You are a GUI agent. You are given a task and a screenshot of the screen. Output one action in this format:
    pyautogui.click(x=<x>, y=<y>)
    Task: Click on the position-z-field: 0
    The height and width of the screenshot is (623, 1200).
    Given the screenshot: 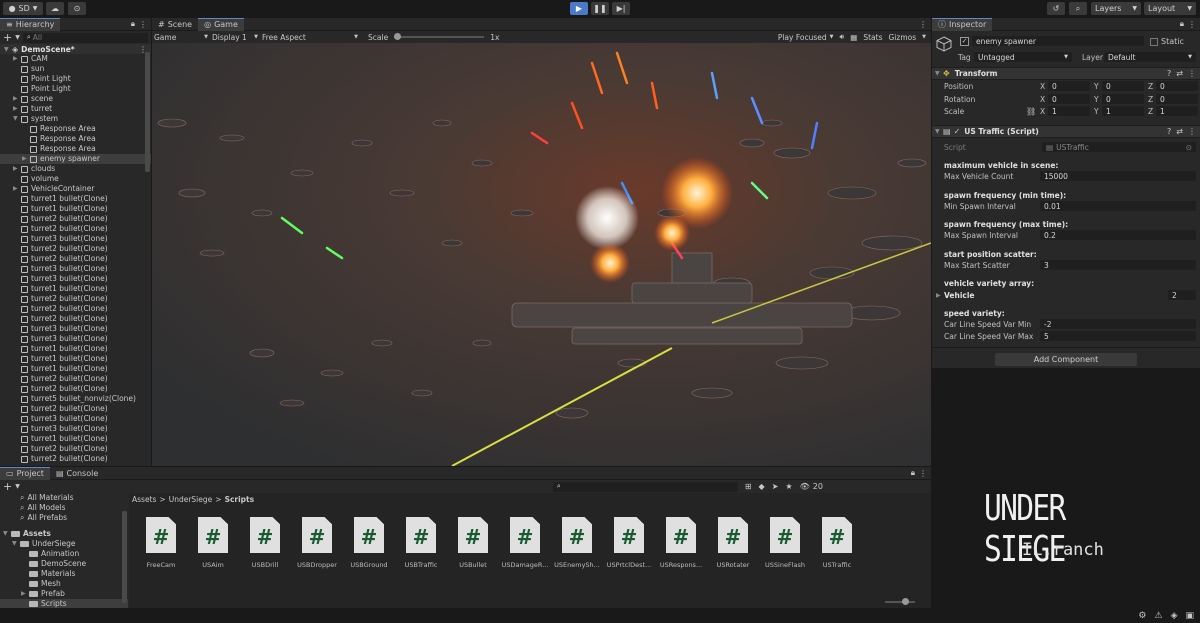 What is the action you would take?
    pyautogui.click(x=1177, y=86)
    